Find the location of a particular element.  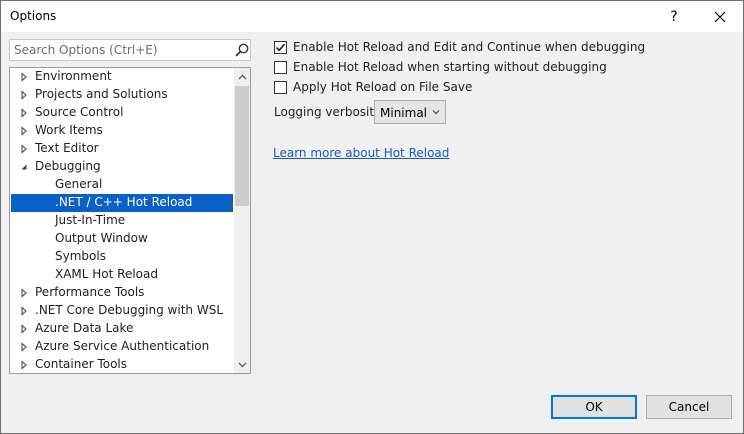

tree-item: .NET Core Debugging with WSL is located at coordinates (122, 311).